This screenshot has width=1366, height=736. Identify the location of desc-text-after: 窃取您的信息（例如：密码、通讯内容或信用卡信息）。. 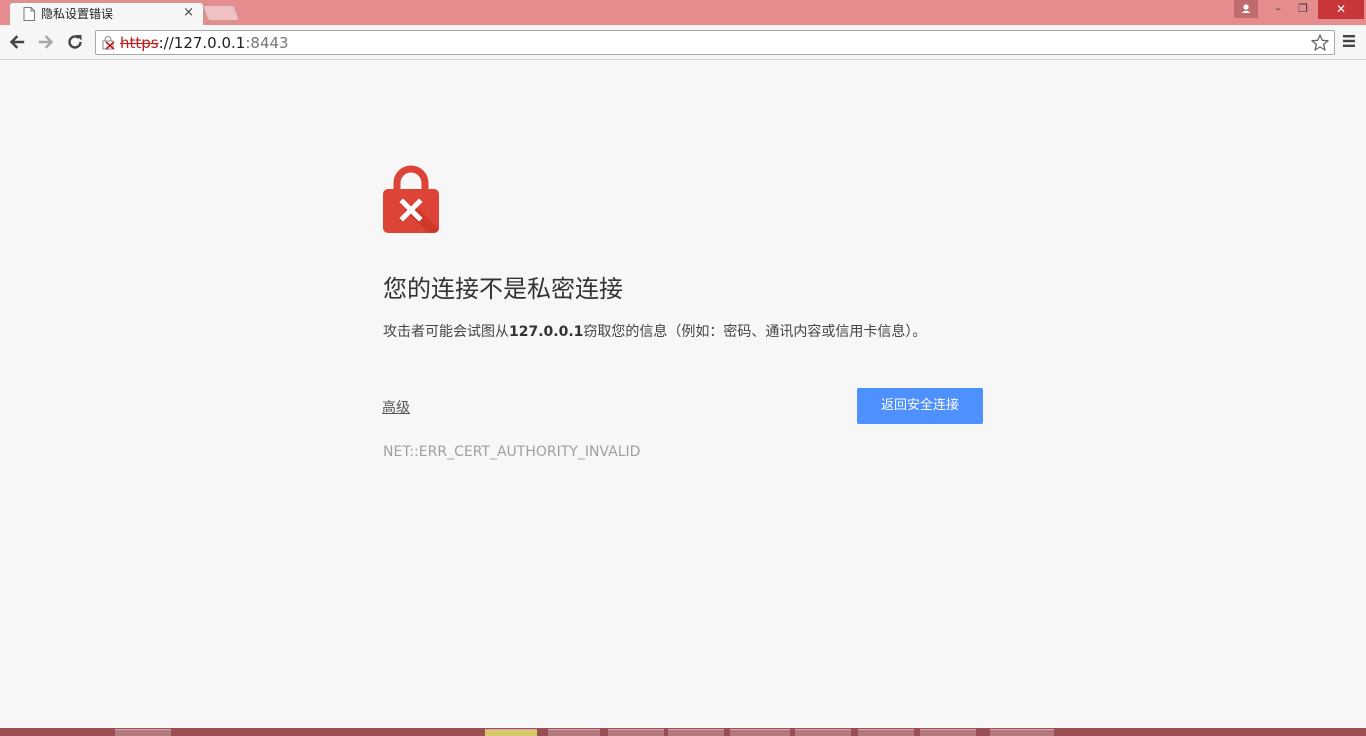
(755, 332).